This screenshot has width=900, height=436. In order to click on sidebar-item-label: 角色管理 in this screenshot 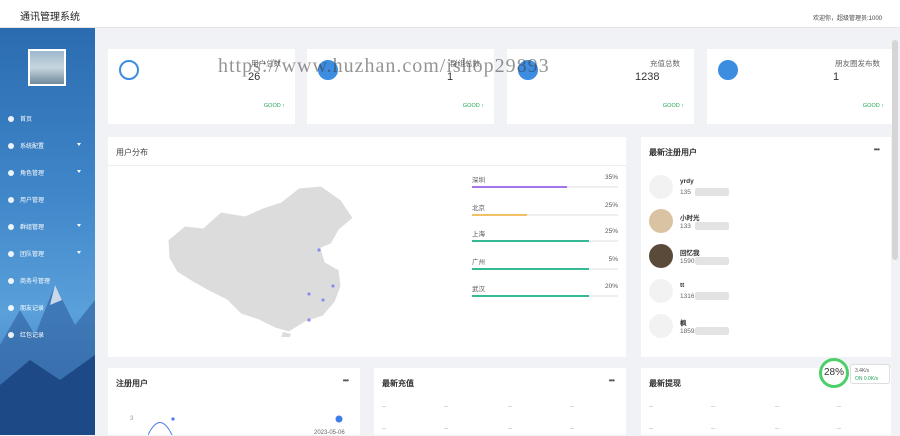, I will do `click(32, 174)`.